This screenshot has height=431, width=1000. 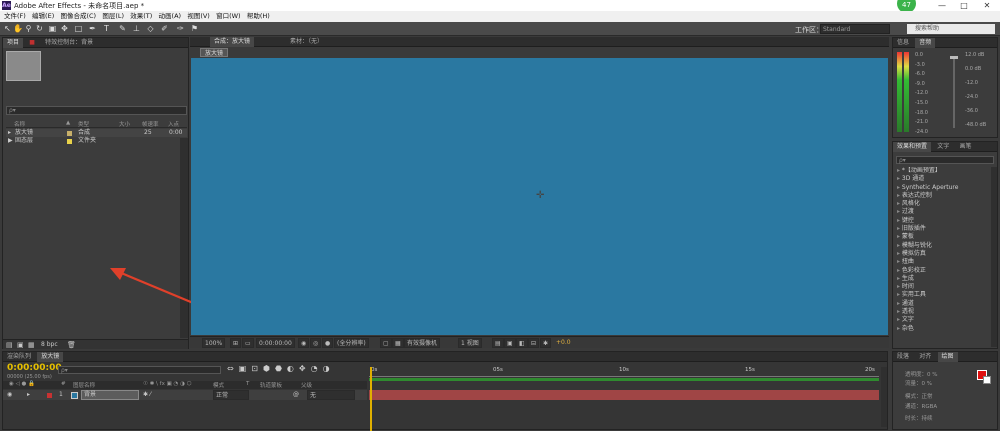 What do you see at coordinates (78, 28) in the screenshot?
I see `mask-tool-icon: □` at bounding box center [78, 28].